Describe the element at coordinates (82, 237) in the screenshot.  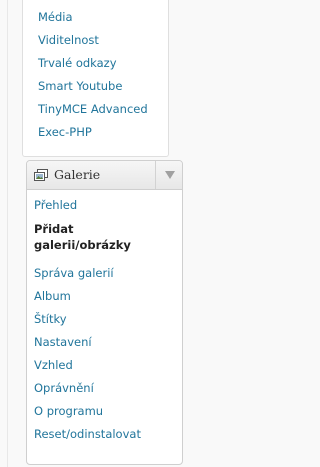
I see `galerie-item-pridat: Přidat galerii/obrázky` at that location.